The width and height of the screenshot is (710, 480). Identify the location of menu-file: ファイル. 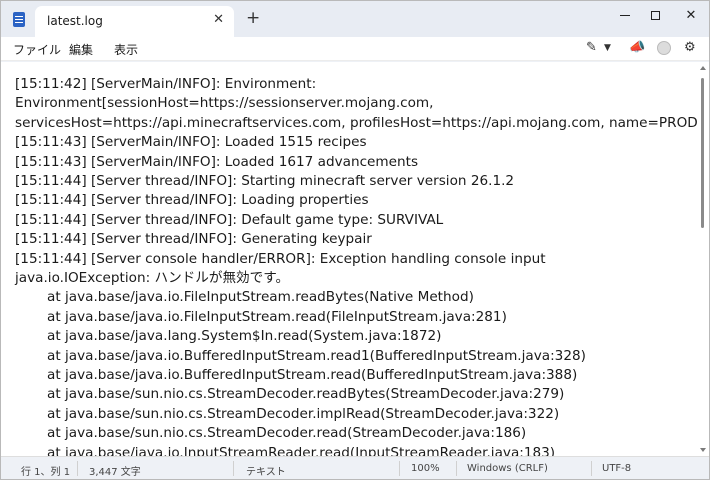
(37, 49).